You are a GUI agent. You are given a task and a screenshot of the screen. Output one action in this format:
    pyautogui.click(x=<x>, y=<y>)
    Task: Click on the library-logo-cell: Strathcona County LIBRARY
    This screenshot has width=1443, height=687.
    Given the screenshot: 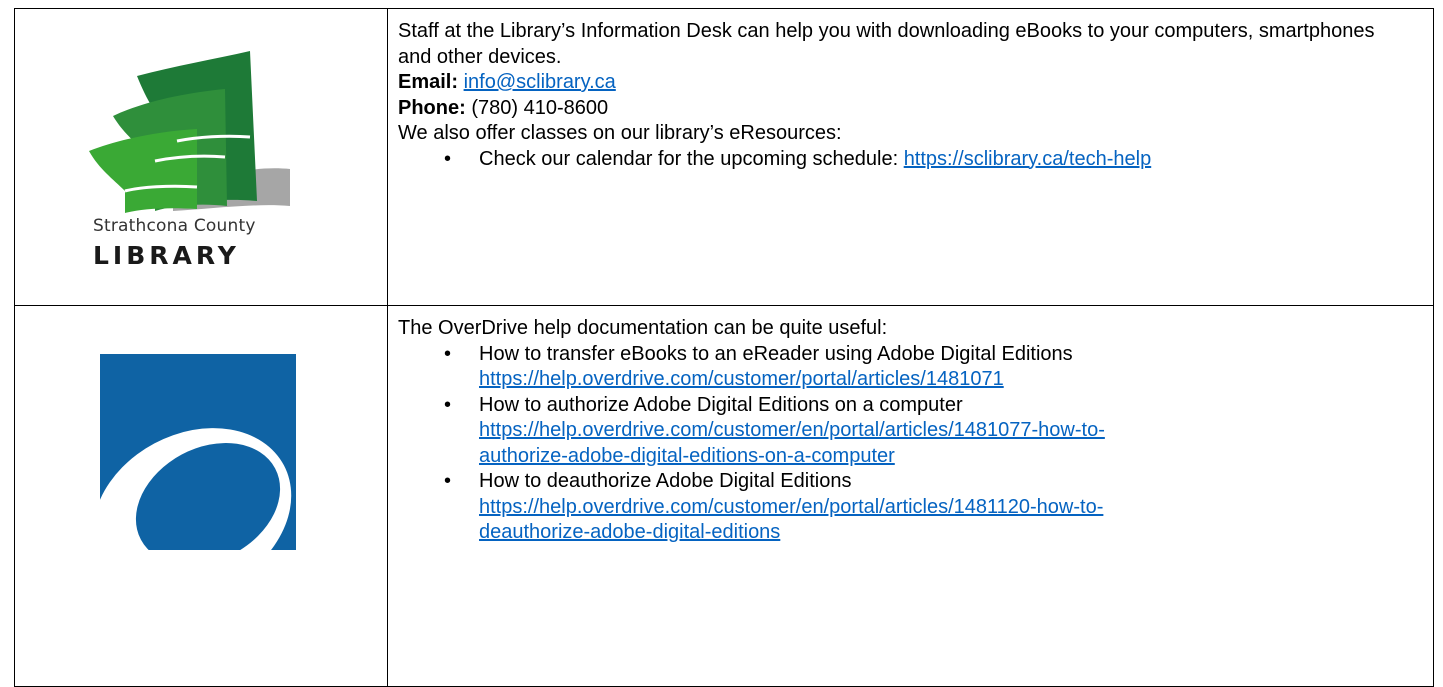 What is the action you would take?
    pyautogui.click(x=201, y=157)
    